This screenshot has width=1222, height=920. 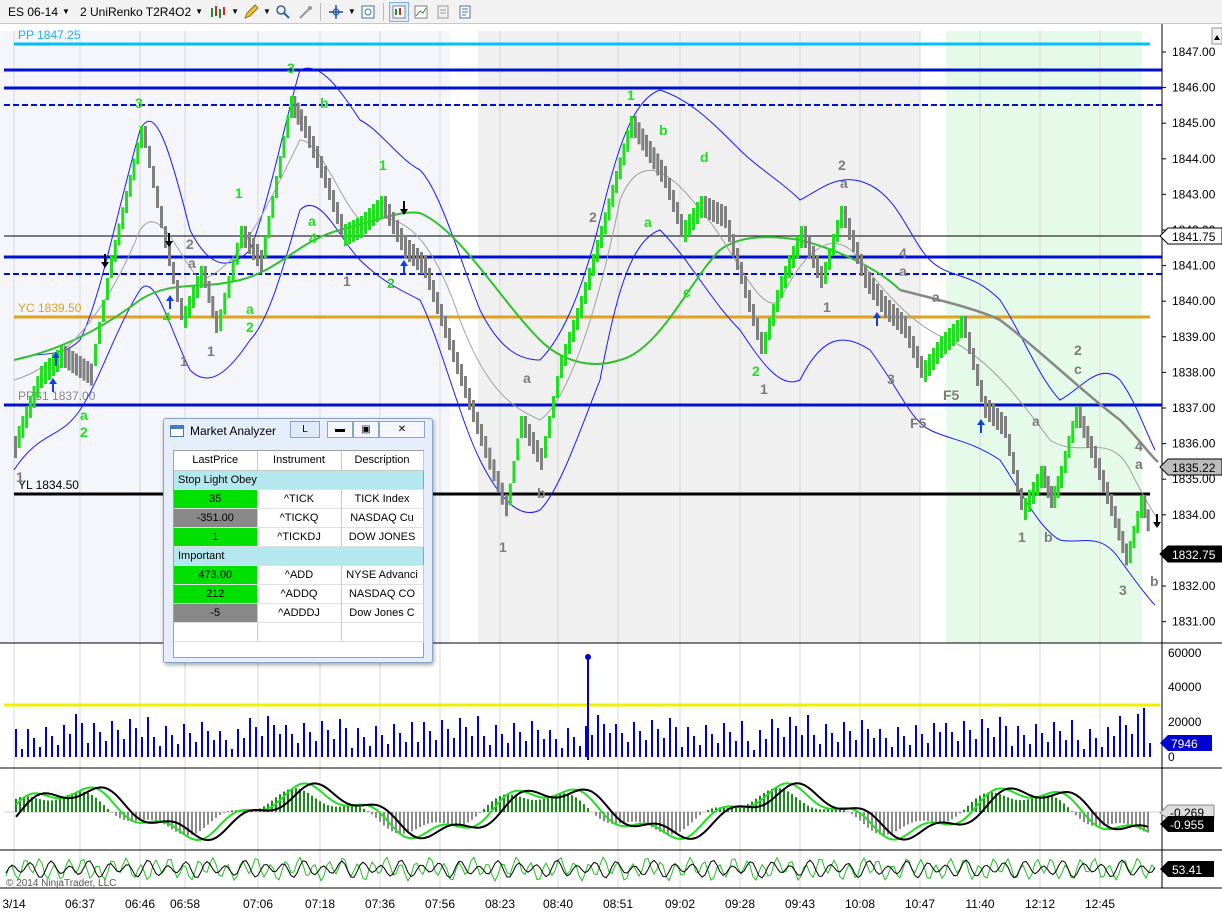 What do you see at coordinates (340, 429) in the screenshot?
I see `minimize-button: ▬` at bounding box center [340, 429].